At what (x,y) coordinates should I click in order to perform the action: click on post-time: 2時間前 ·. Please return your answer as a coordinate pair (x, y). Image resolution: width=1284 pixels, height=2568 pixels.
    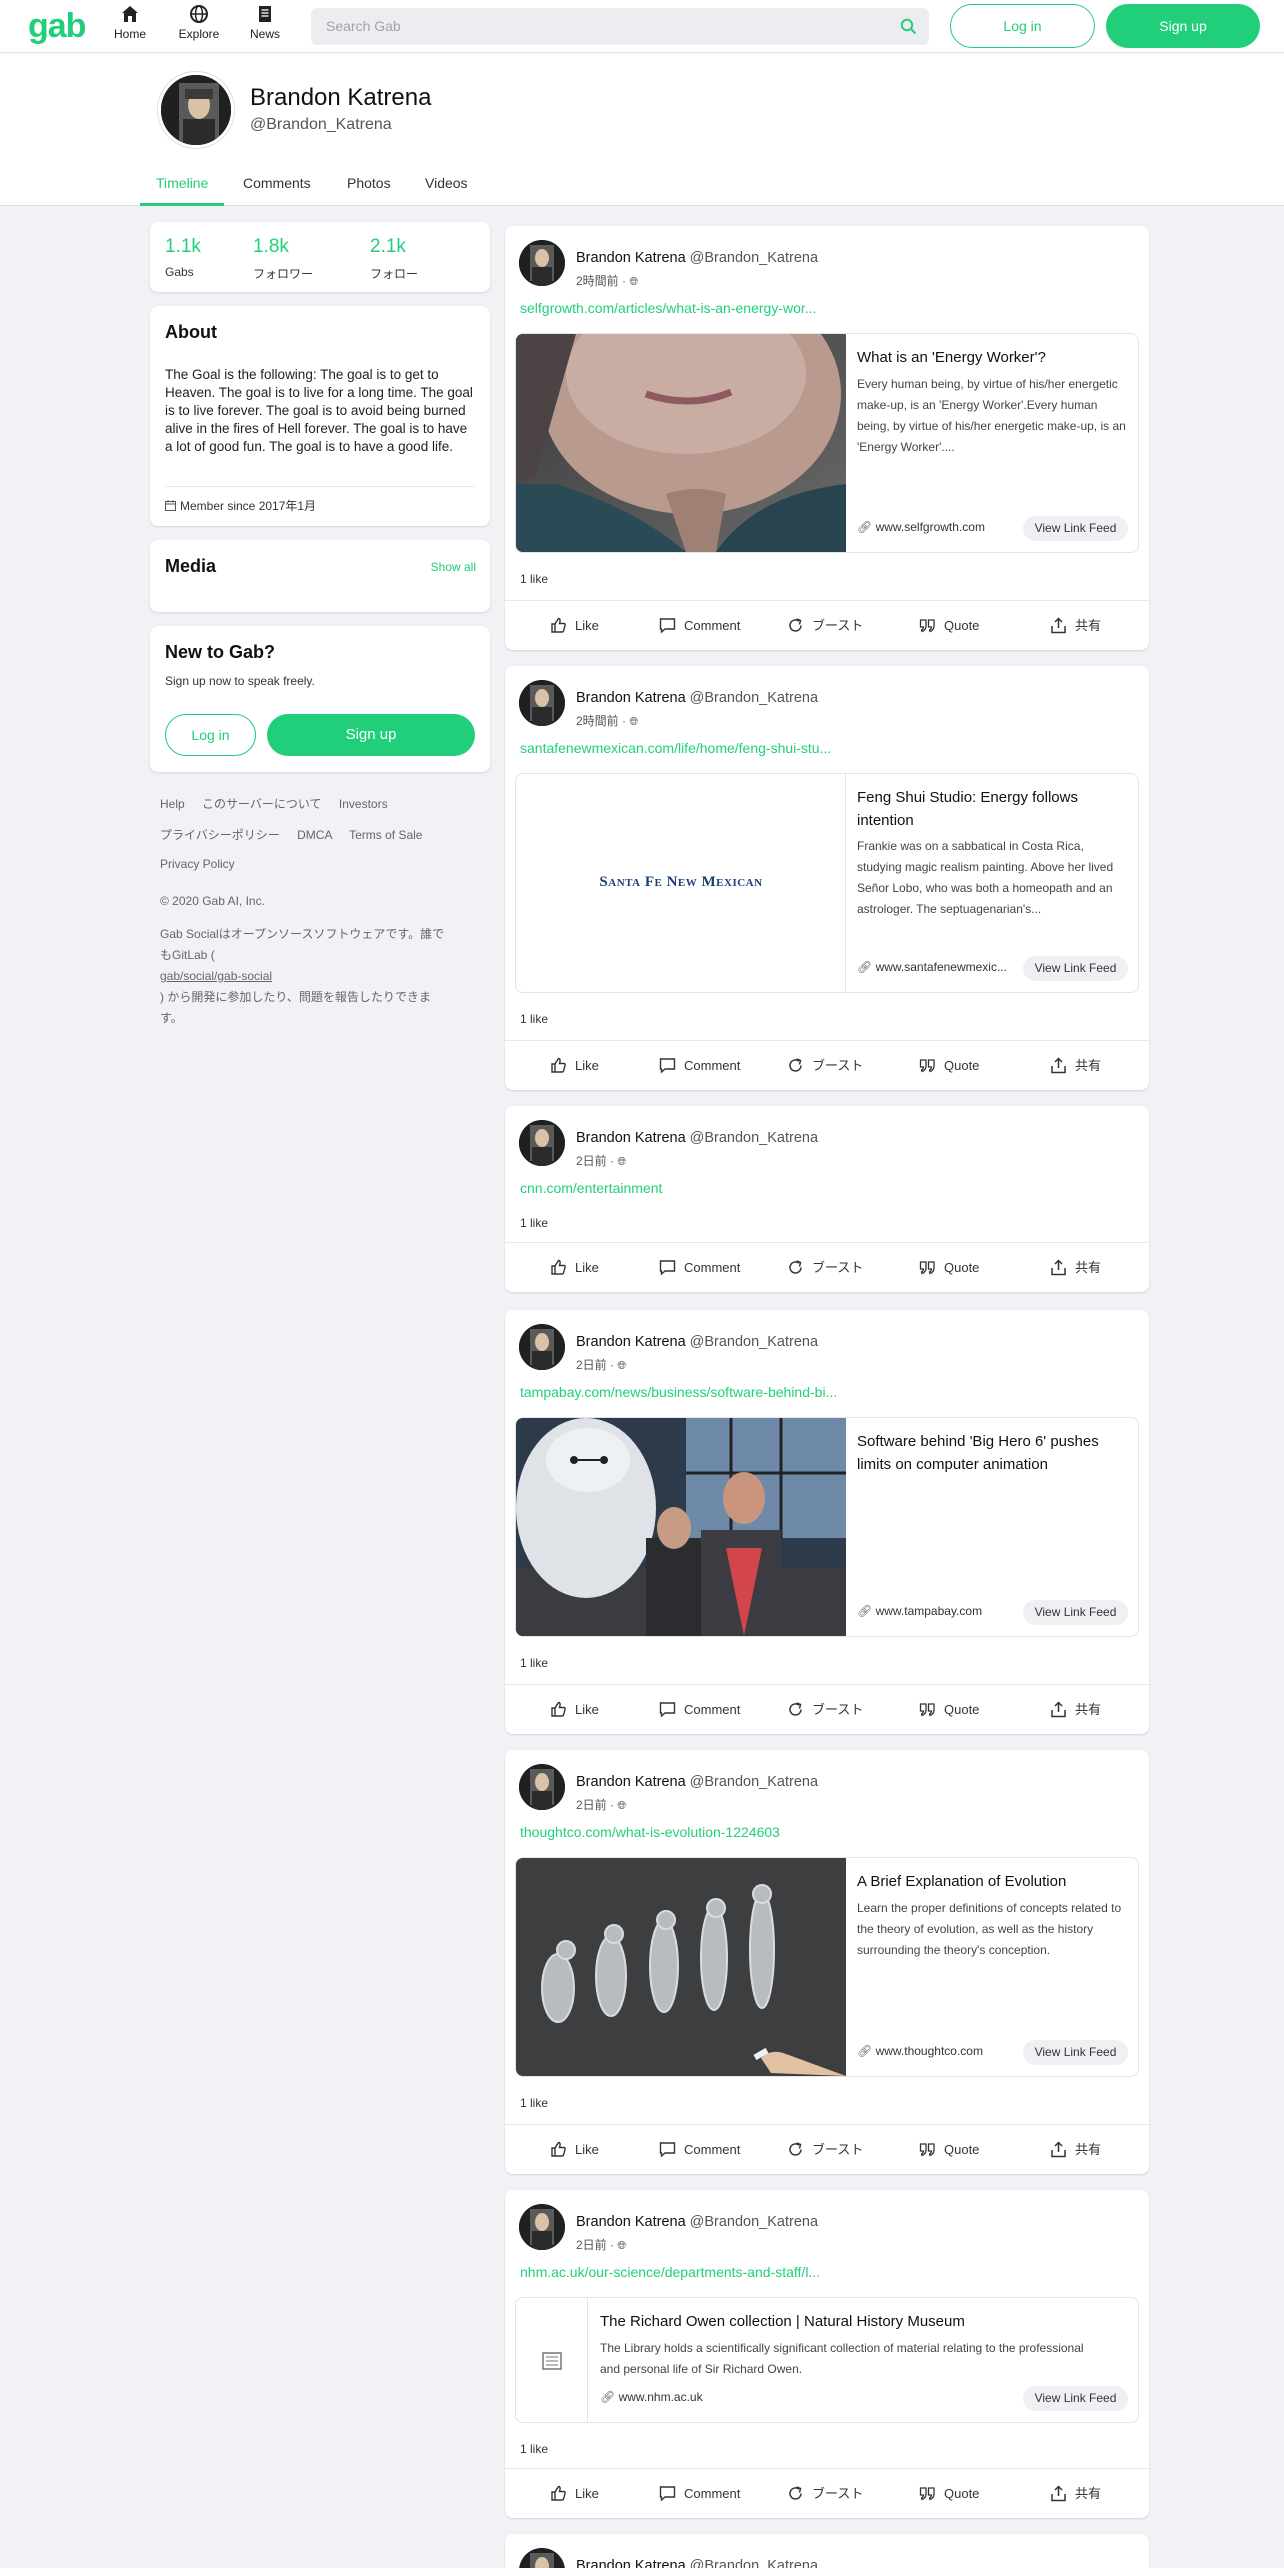
    Looking at the image, I should click on (601, 721).